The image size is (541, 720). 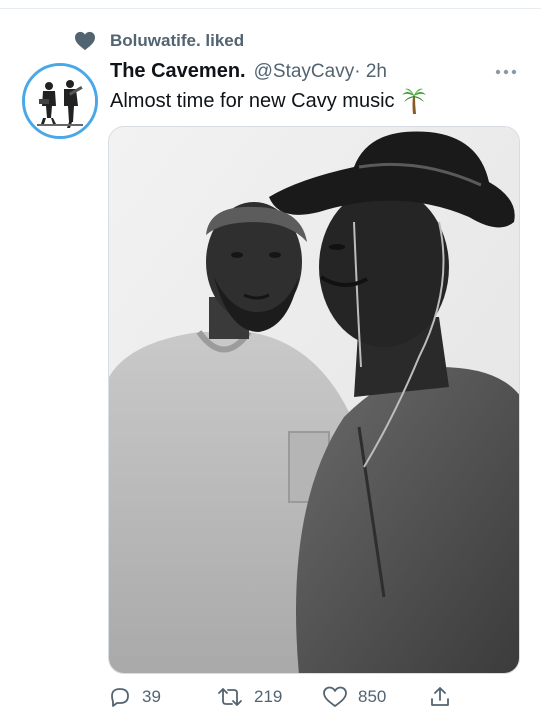 I want to click on ellipsis-icon, so click(x=506, y=72).